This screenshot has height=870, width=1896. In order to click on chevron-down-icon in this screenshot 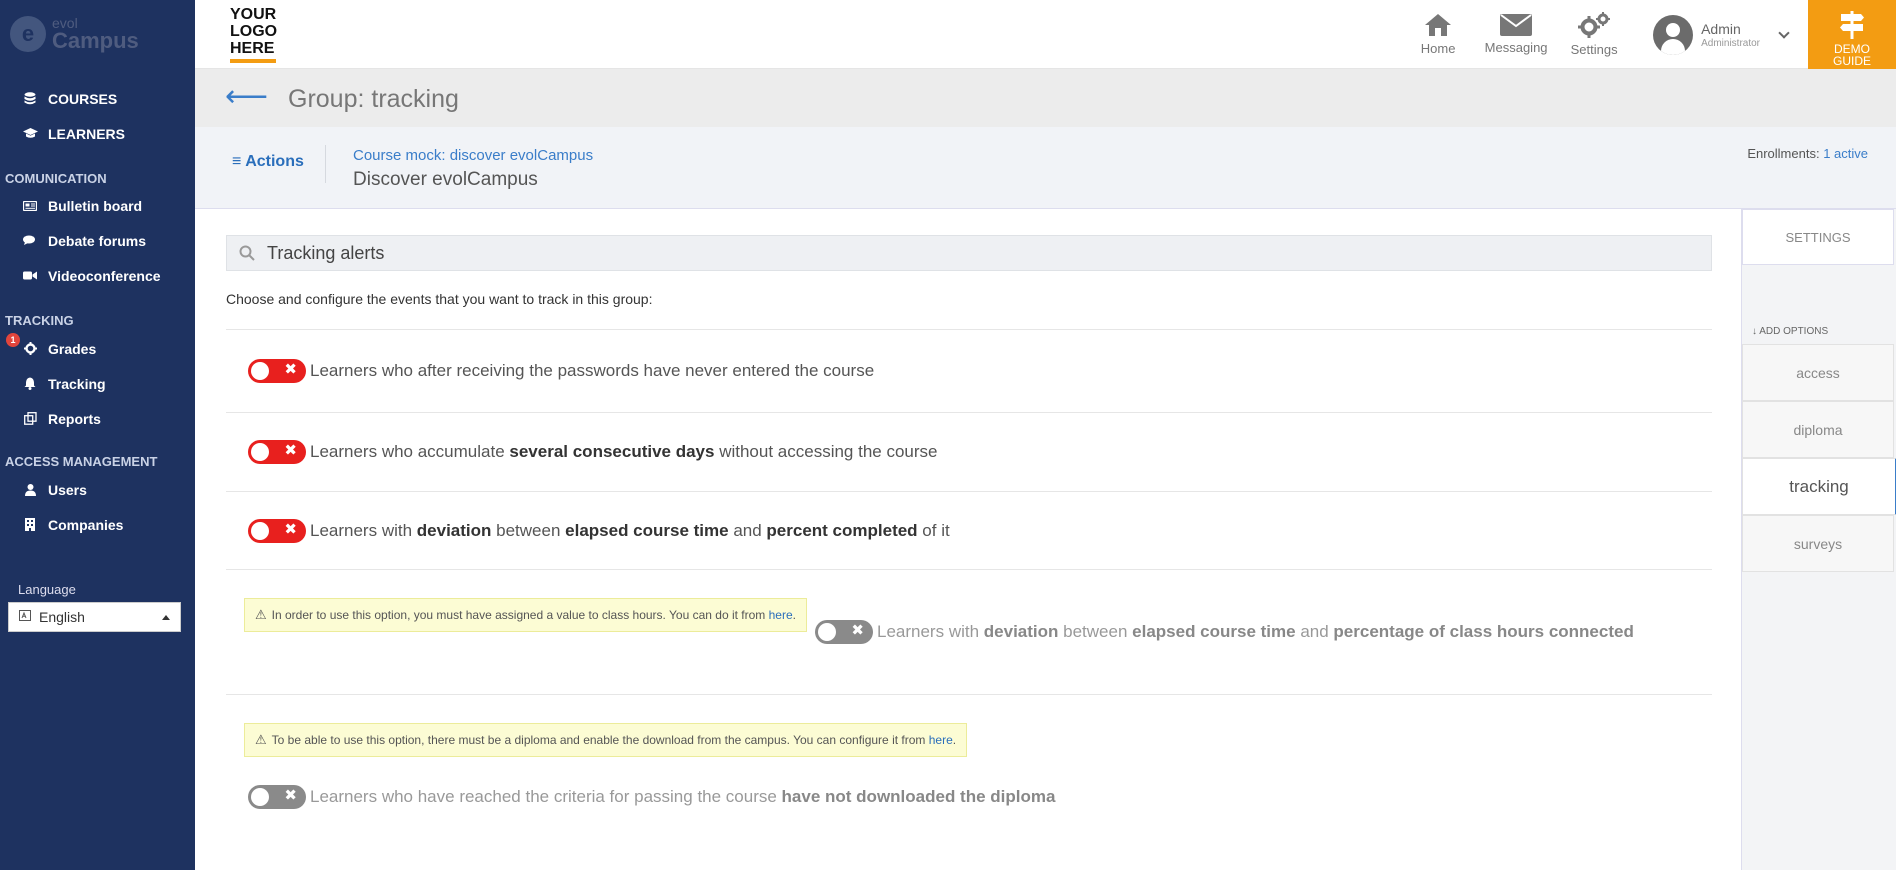, I will do `click(1784, 32)`.